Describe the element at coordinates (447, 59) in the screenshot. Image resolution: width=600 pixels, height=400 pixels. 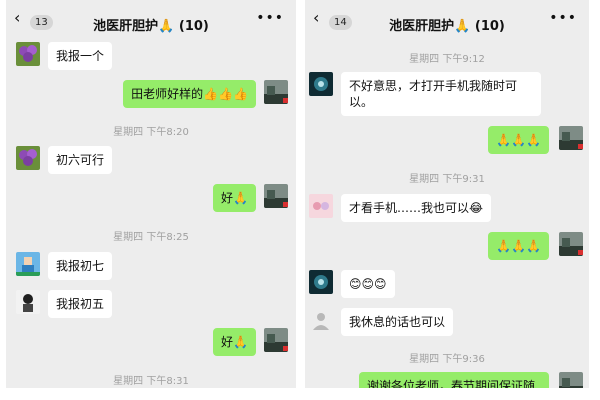
I see `timestamp: 星期四 下午9:12` at that location.